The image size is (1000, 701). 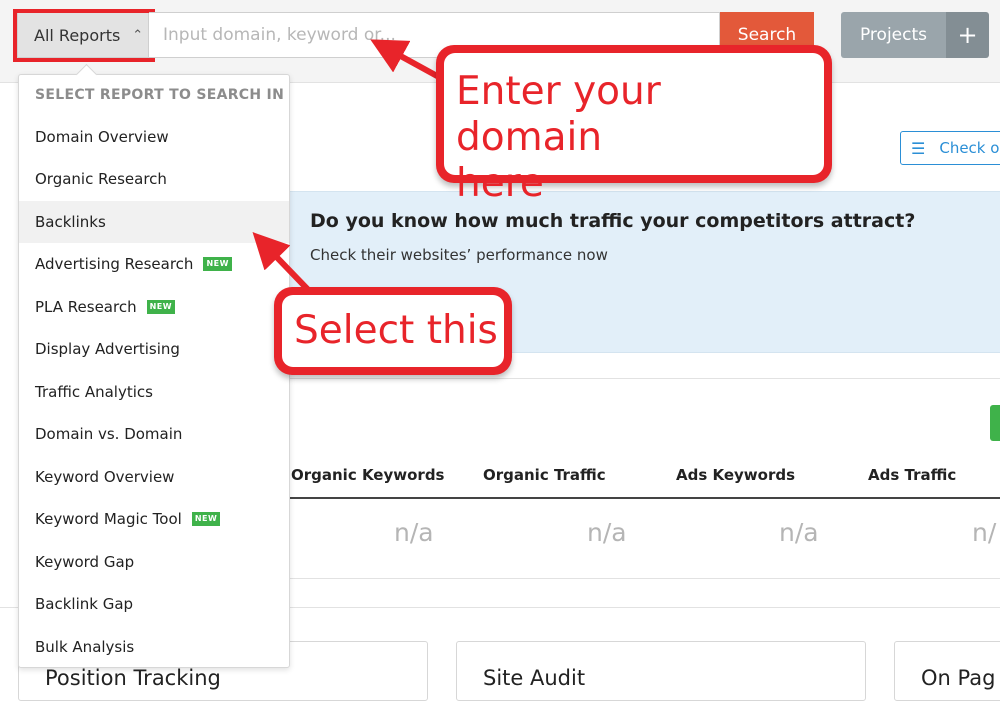 What do you see at coordinates (154, 647) in the screenshot?
I see `menu-item-bulk-analysis: Bulk Analysis` at bounding box center [154, 647].